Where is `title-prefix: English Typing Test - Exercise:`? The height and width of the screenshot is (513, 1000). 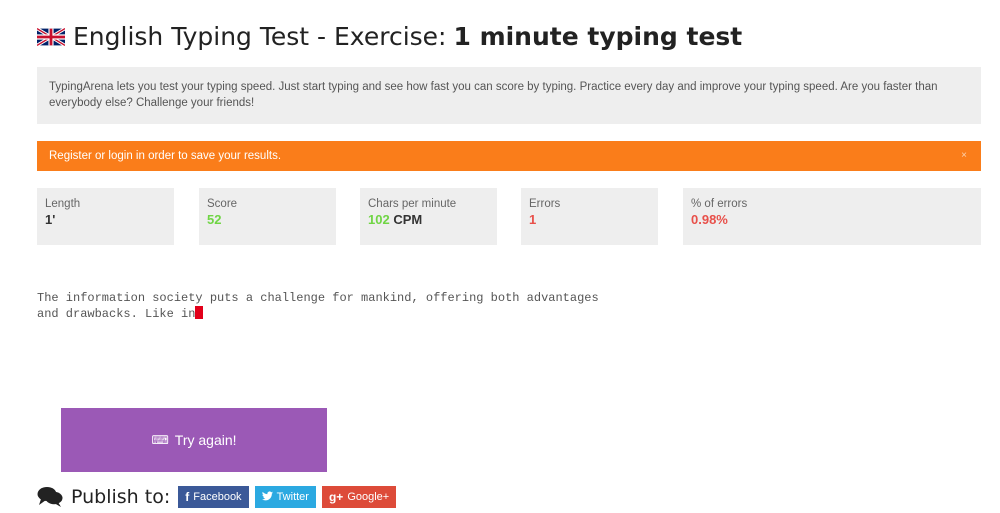 title-prefix: English Typing Test - Exercise: is located at coordinates (260, 36).